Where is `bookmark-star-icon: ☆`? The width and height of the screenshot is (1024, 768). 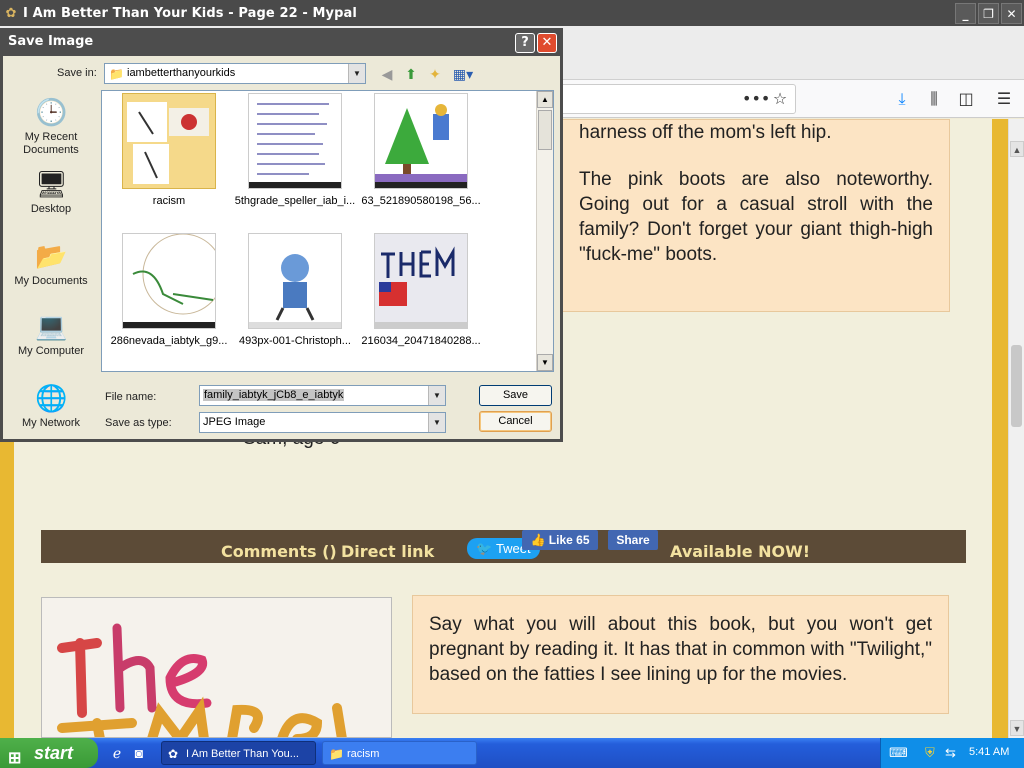
bookmark-star-icon: ☆ is located at coordinates (780, 99).